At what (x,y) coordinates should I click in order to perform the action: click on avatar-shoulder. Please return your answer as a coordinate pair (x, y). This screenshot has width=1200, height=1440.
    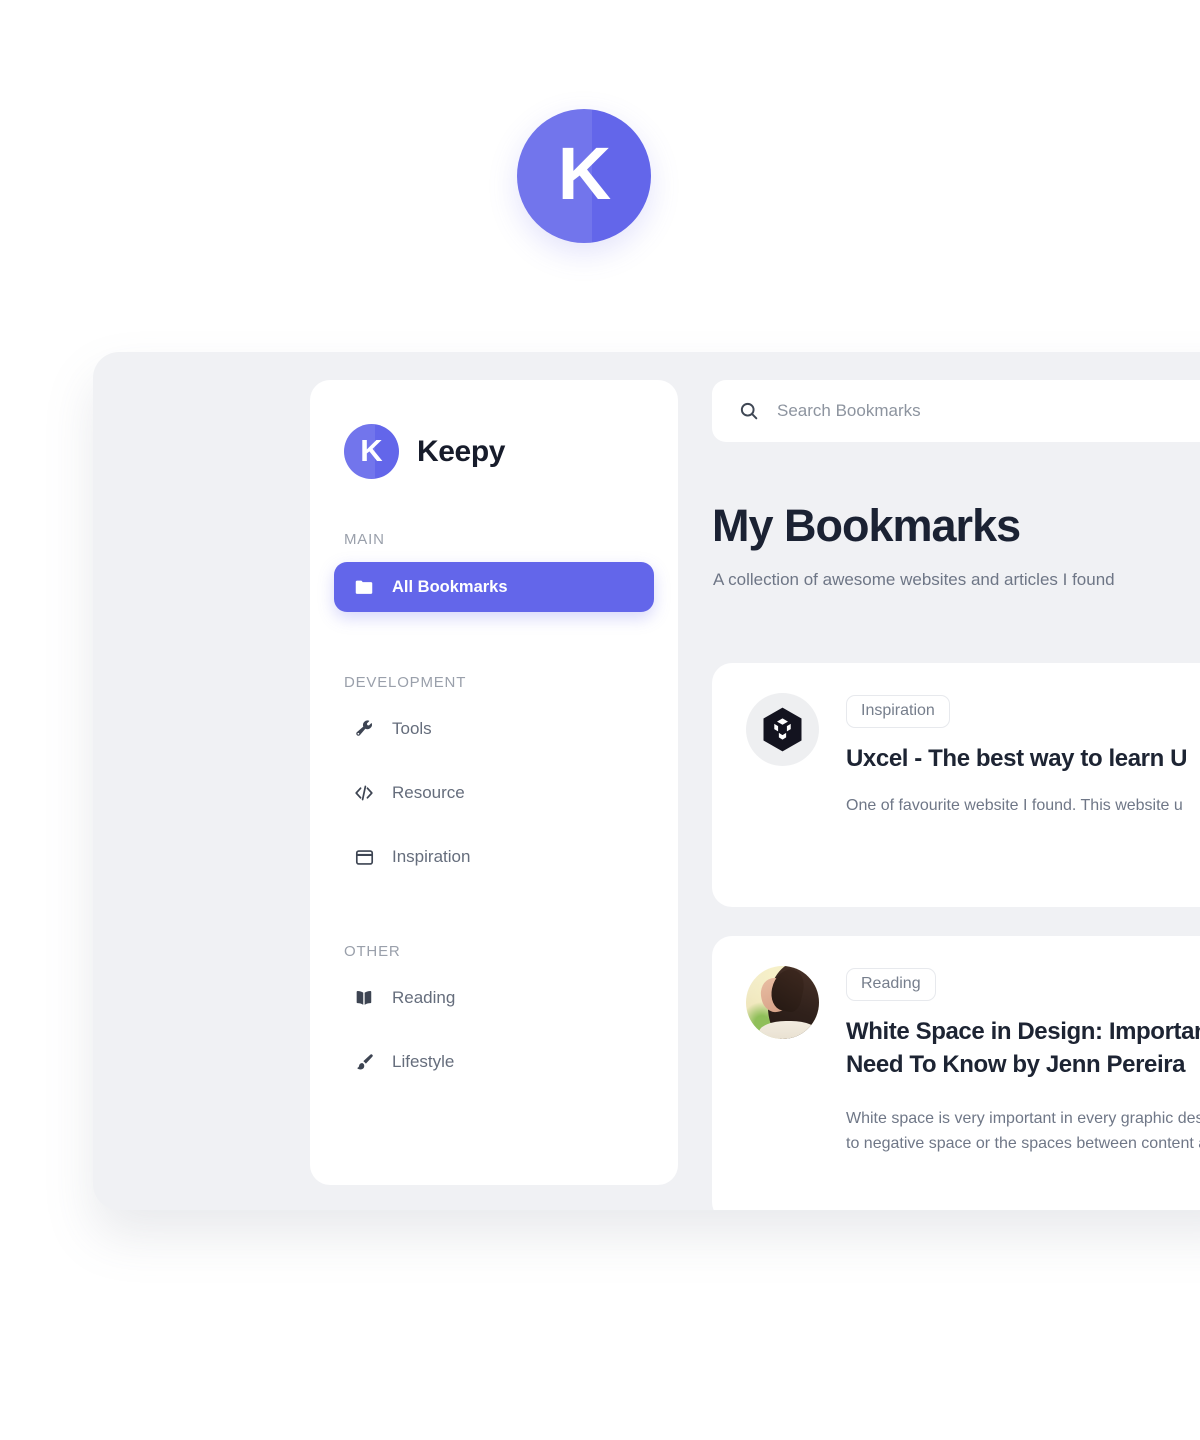
    Looking at the image, I should click on (788, 1030).